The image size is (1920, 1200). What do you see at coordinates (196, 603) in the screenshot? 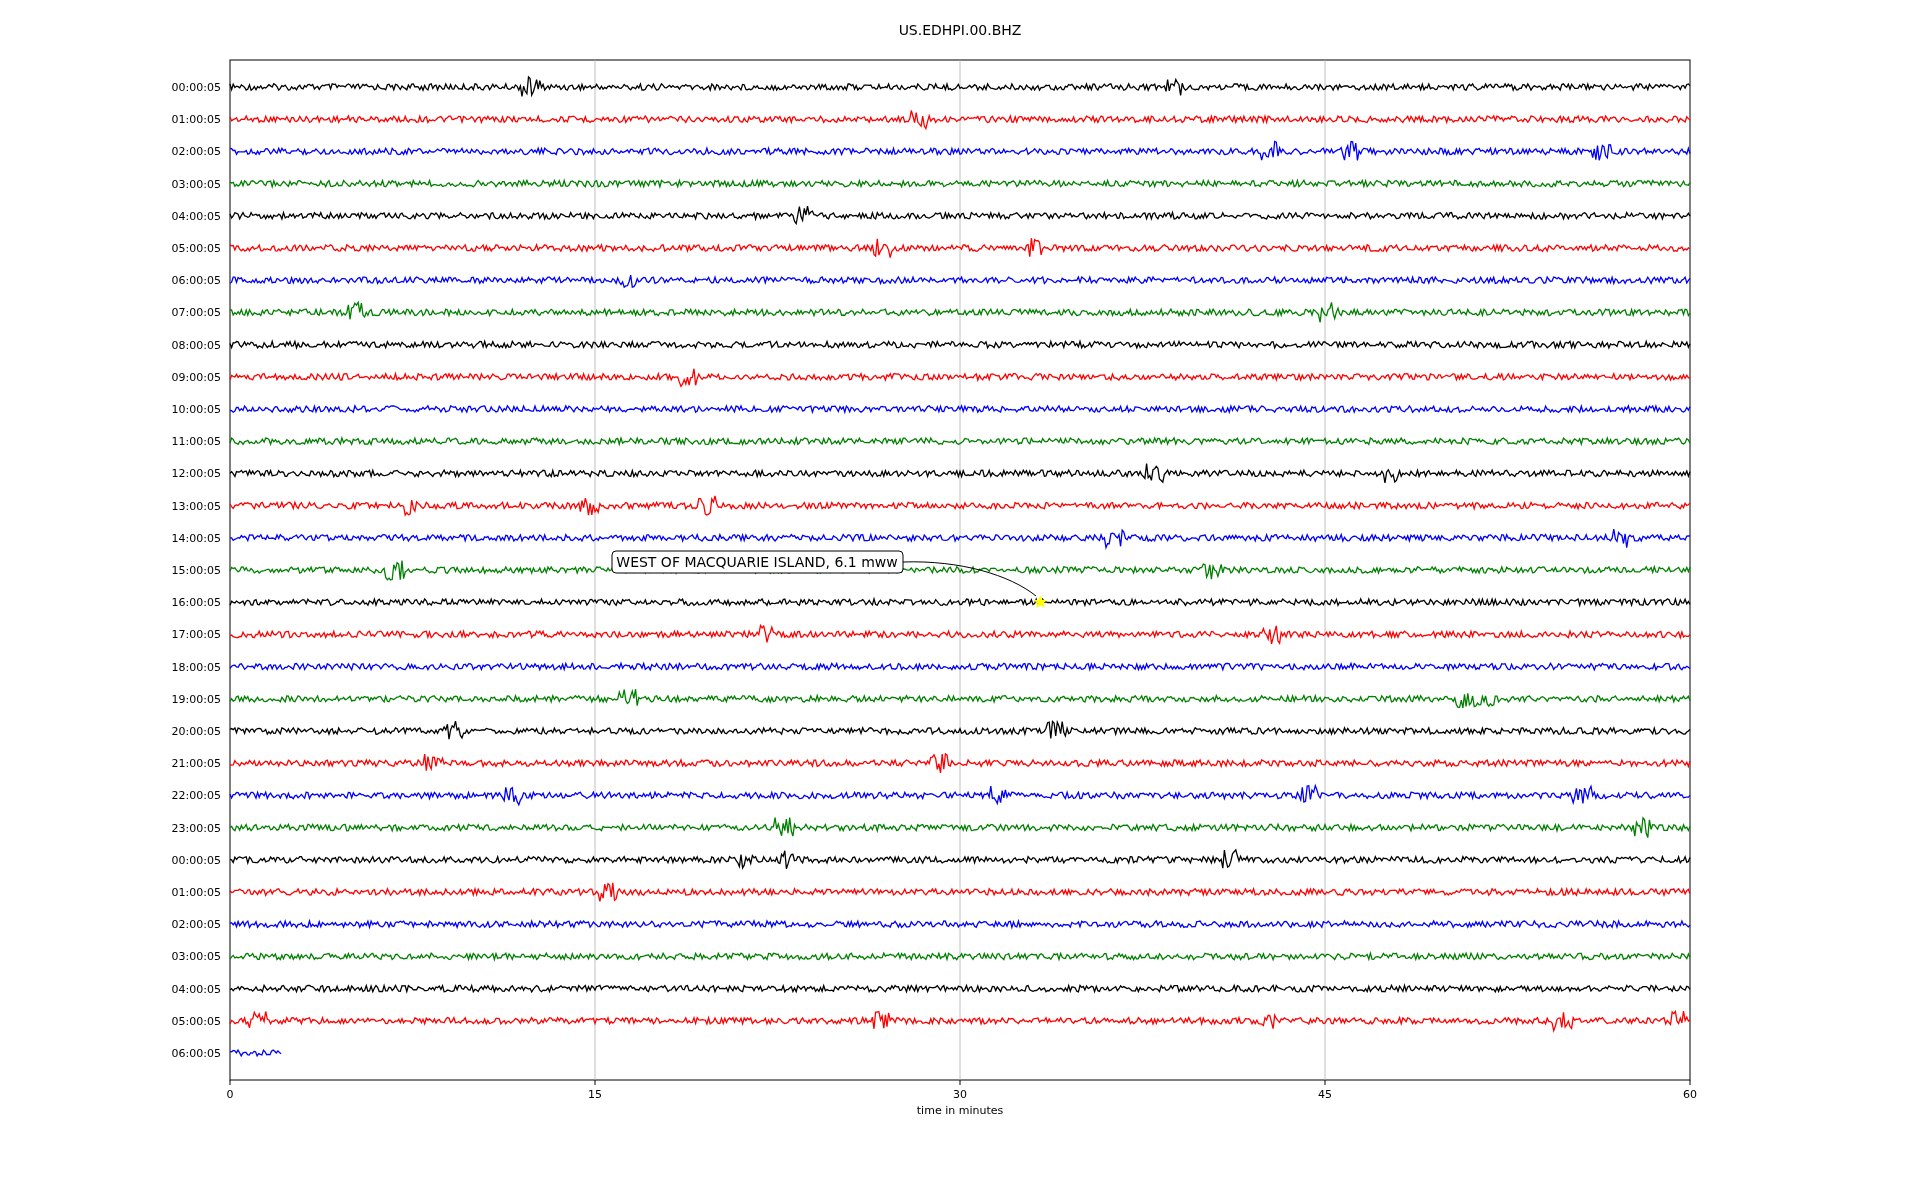
I see `time-label: 16:00:05` at bounding box center [196, 603].